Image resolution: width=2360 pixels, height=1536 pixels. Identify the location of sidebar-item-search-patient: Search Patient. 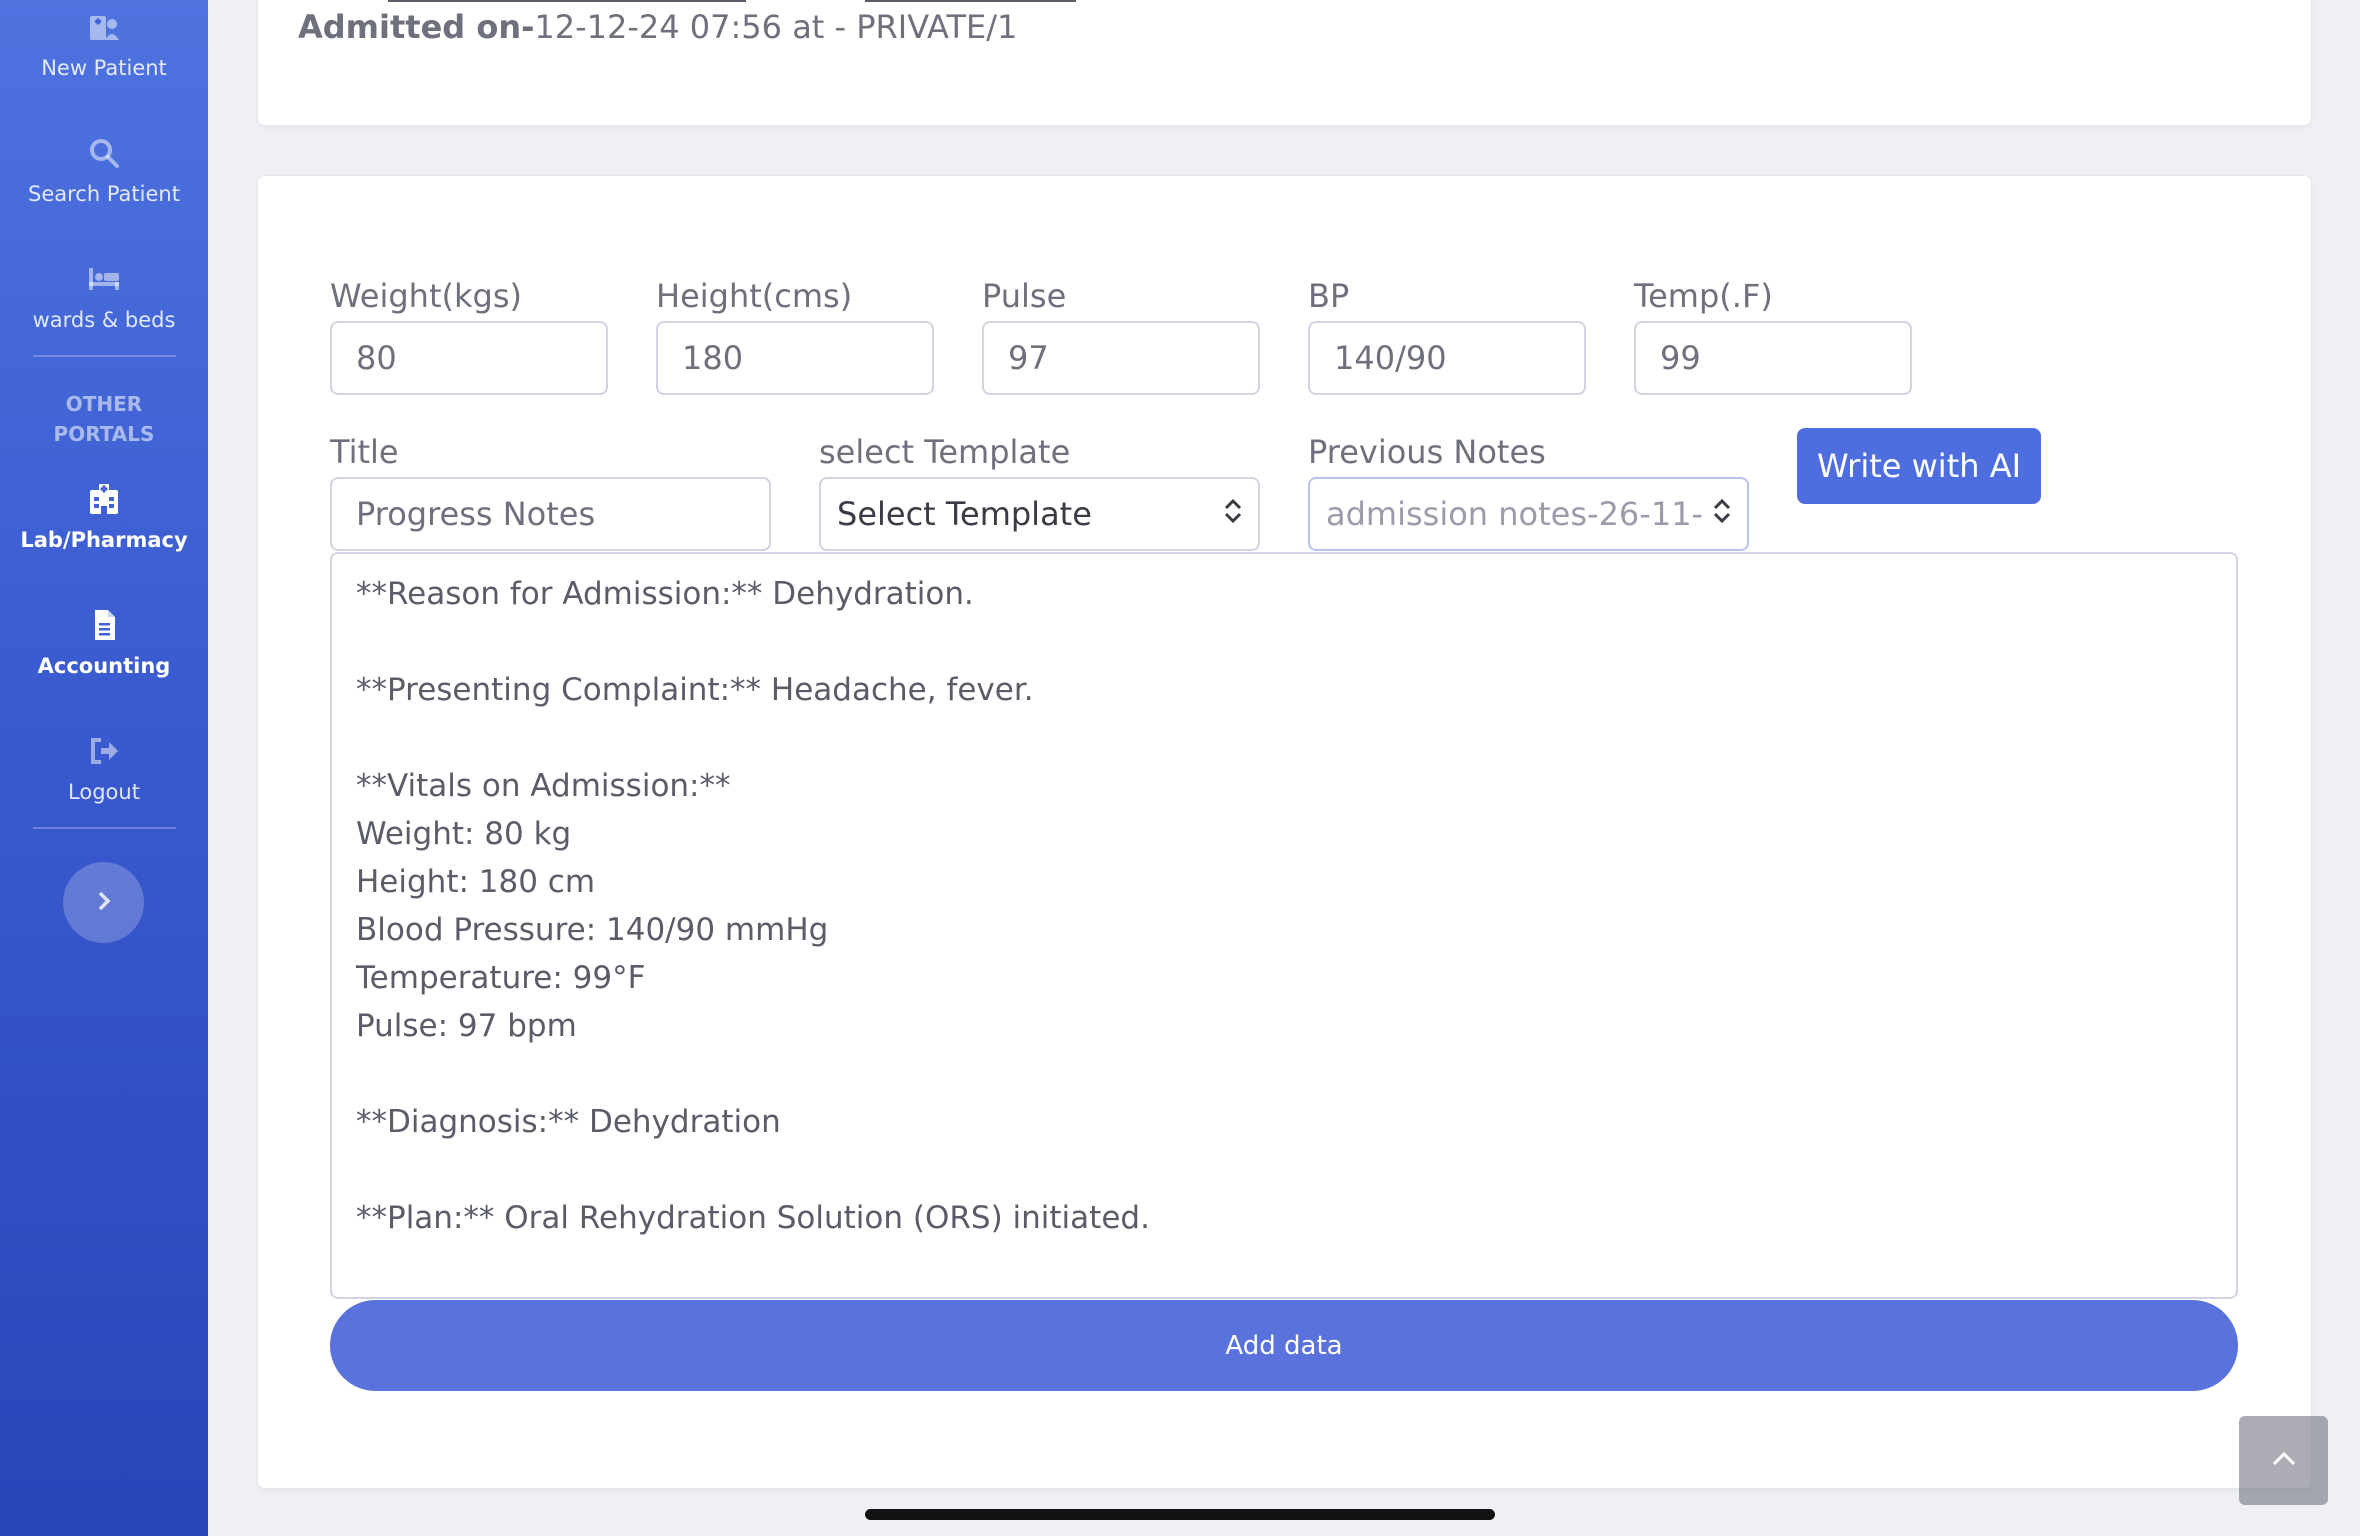
(104, 171).